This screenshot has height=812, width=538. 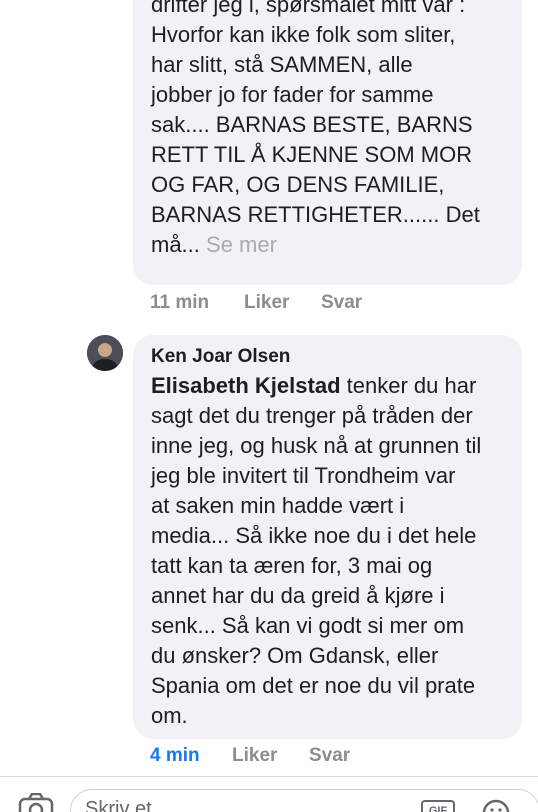 I want to click on avatar-image, so click(x=105, y=353).